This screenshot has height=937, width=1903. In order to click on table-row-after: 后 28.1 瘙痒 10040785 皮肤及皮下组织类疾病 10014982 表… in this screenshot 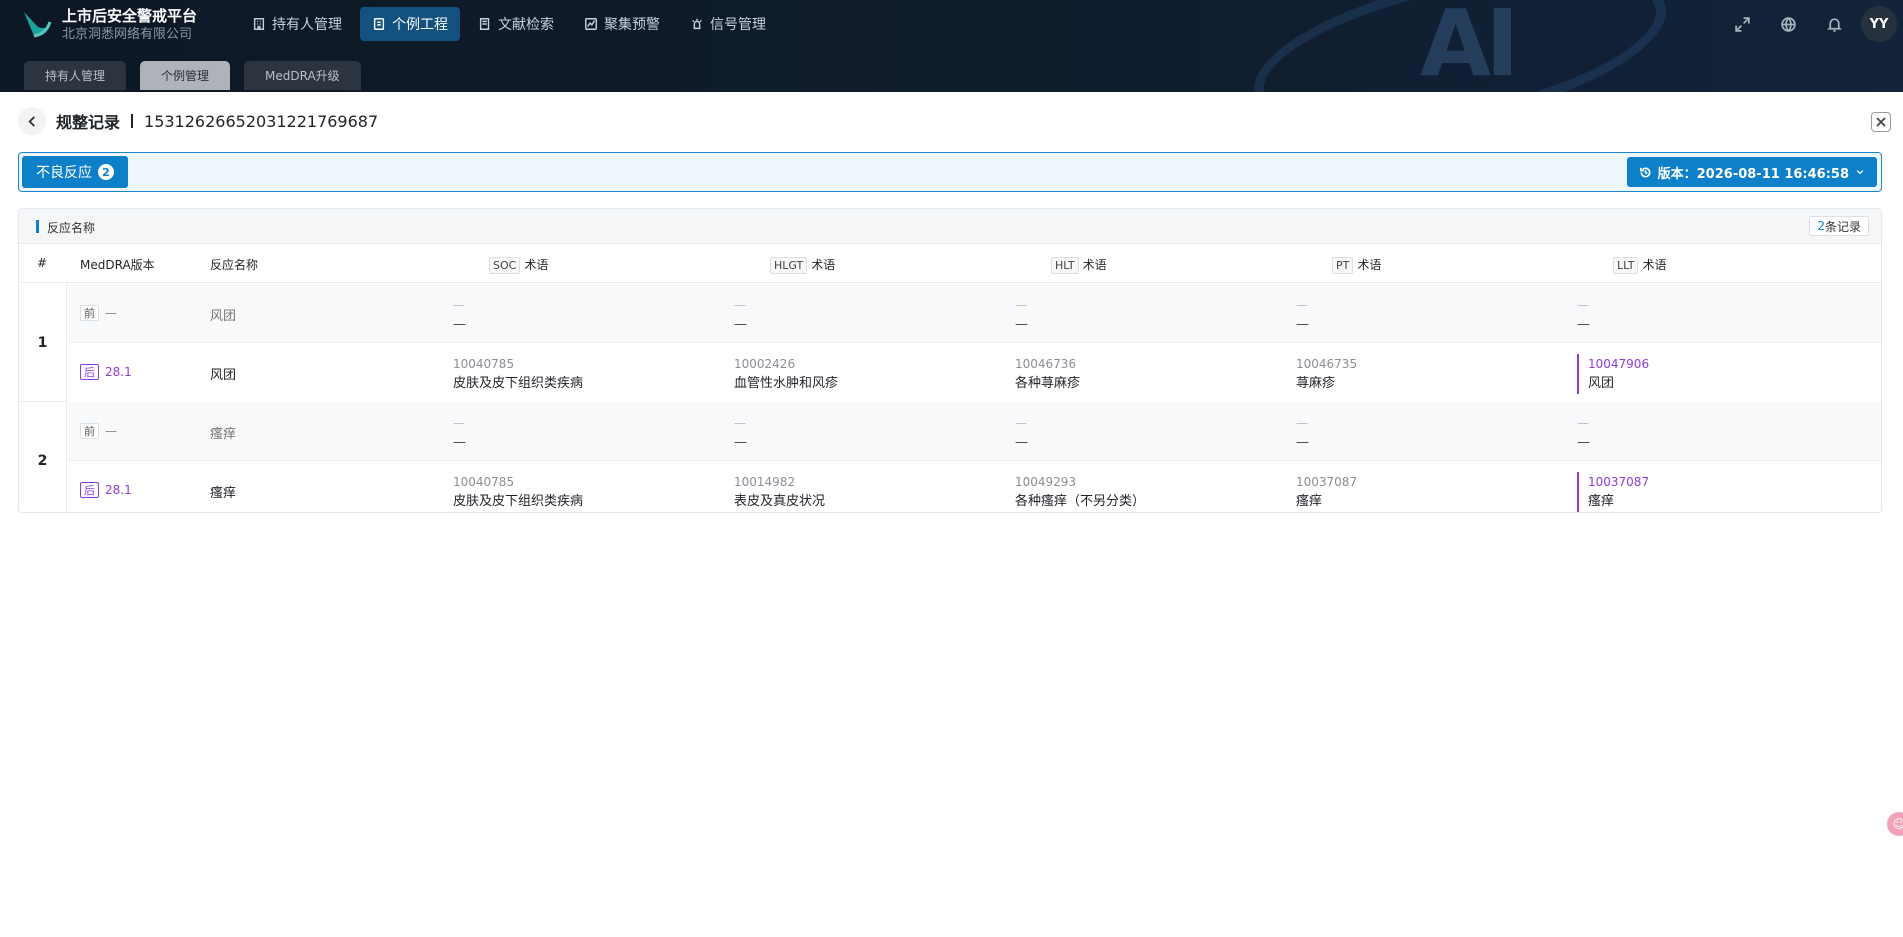, I will do `click(974, 486)`.